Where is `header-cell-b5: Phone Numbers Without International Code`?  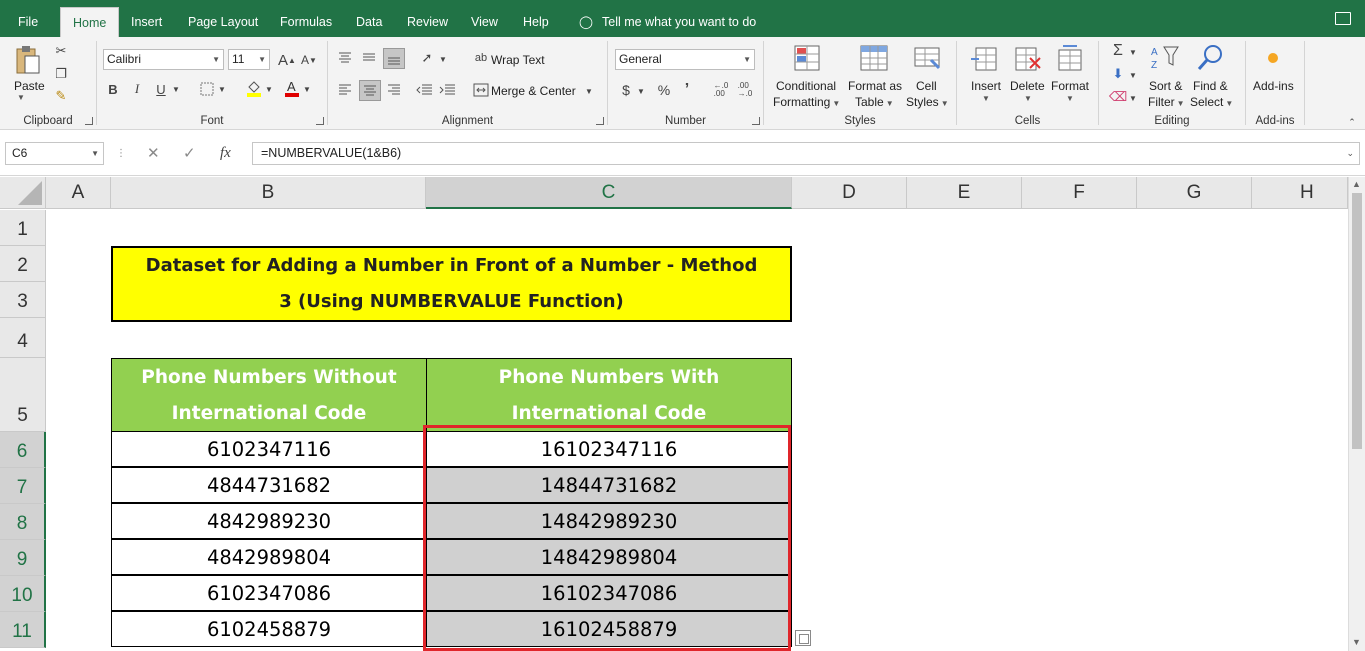
header-cell-b5: Phone Numbers Without International Code is located at coordinates (269, 395).